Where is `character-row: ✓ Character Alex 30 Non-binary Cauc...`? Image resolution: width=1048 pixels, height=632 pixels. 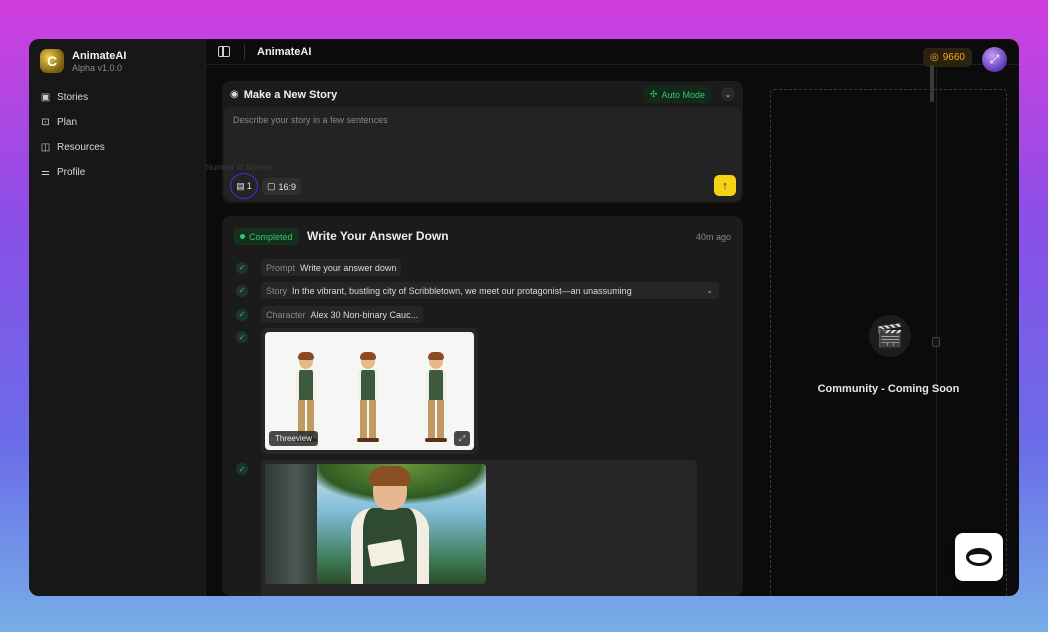 character-row: ✓ Character Alex 30 Non-binary Cauc... is located at coordinates (330, 314).